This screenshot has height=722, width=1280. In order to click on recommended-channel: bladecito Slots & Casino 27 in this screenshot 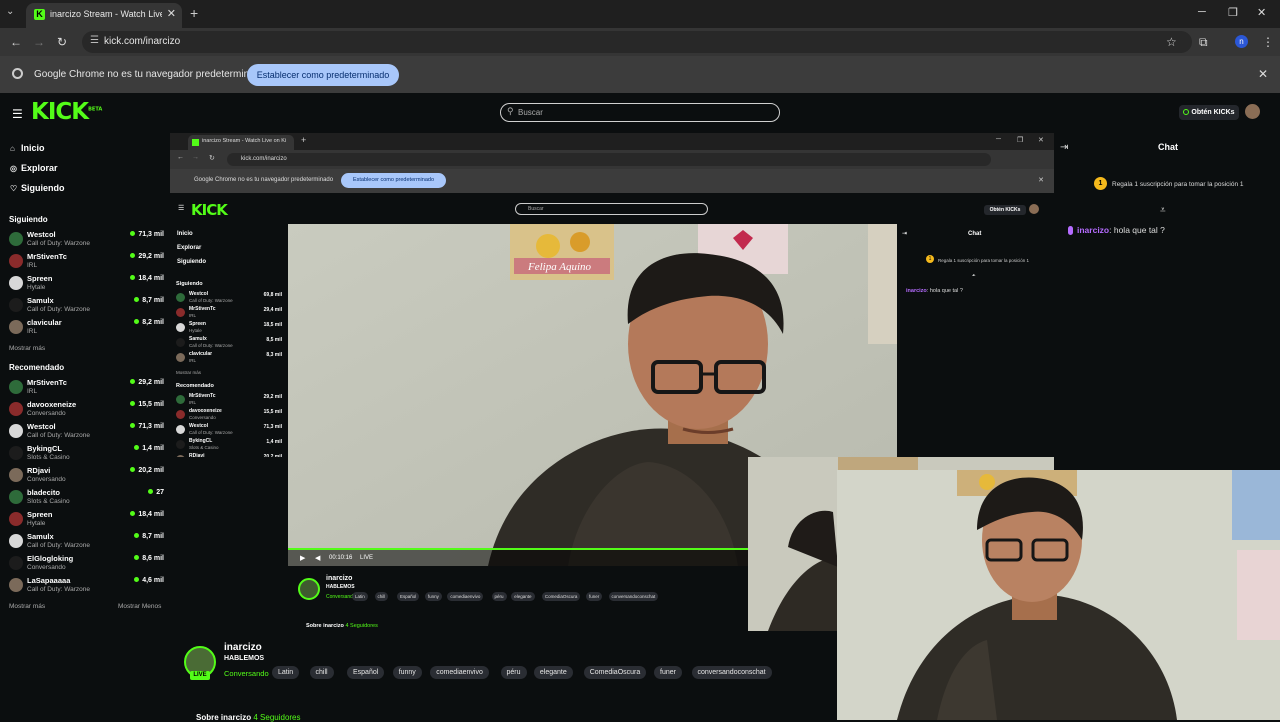, I will do `click(86, 498)`.